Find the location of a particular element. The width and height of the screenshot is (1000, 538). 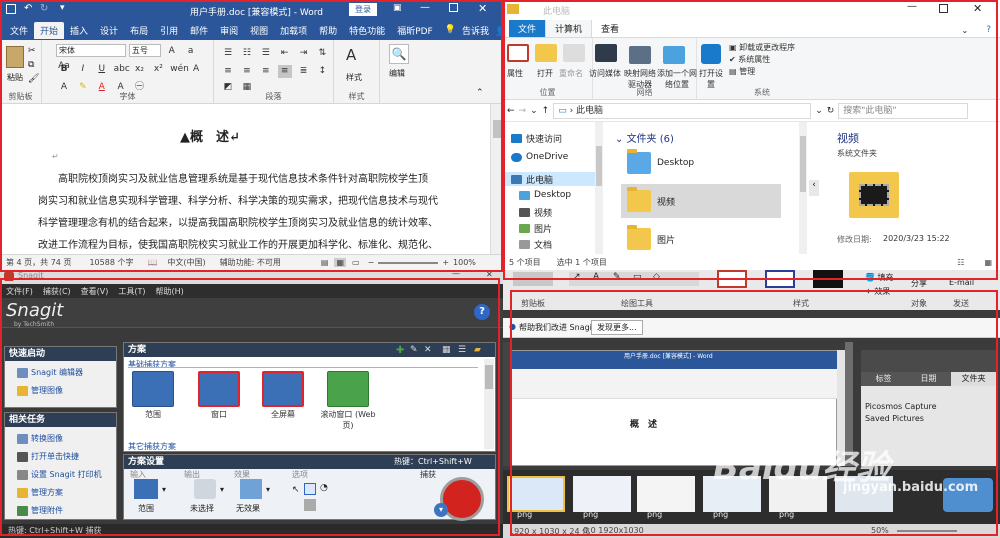

tab-help: 帮助 is located at coordinates (328, 30).